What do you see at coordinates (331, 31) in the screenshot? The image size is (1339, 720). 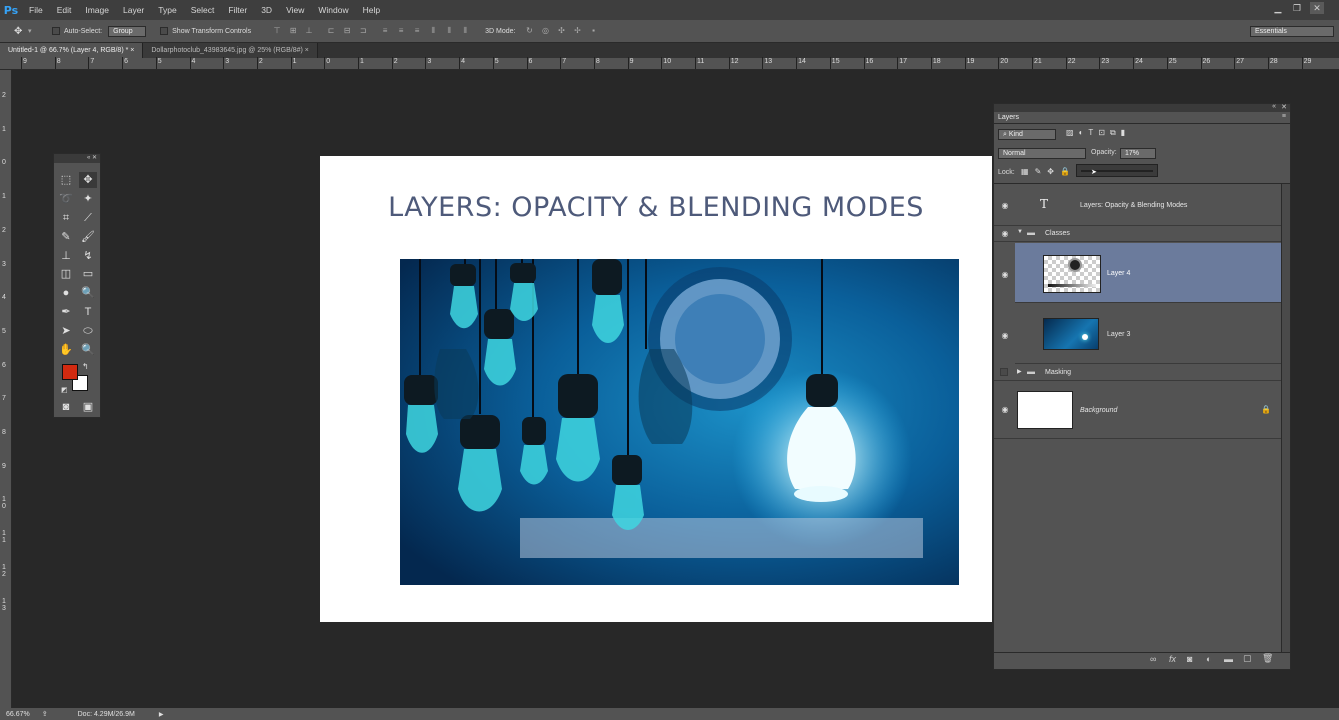 I see `align-left-icon: ⊏` at bounding box center [331, 31].